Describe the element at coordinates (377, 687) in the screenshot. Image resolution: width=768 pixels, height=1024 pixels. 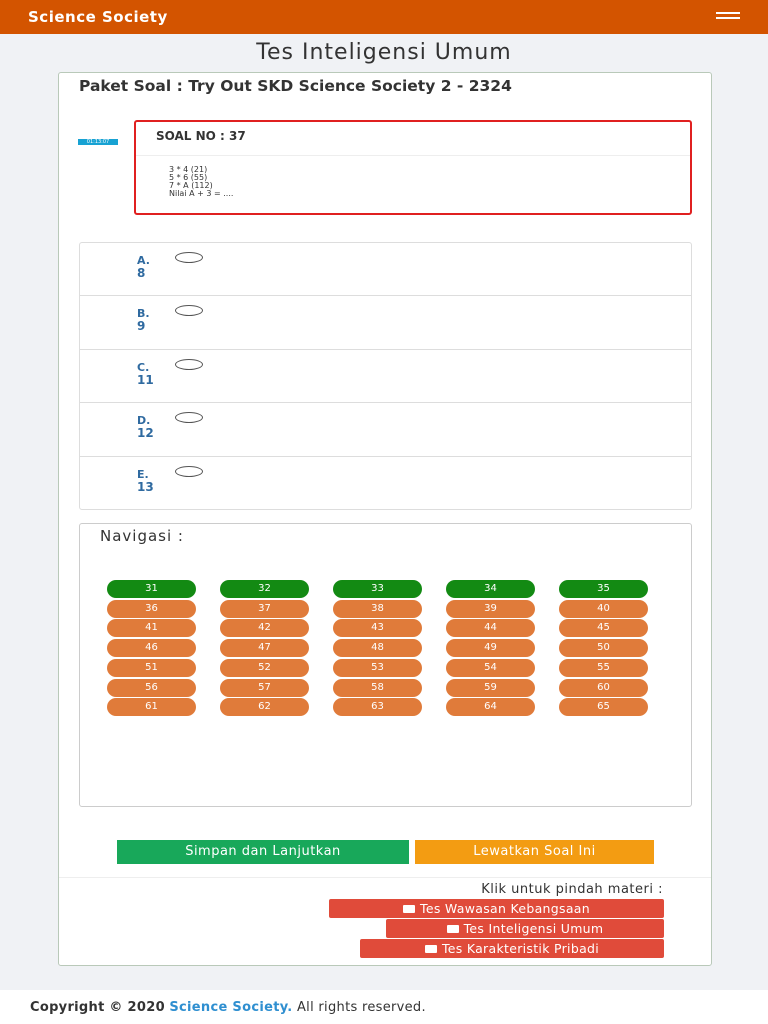
I see `nav-question-58: 58` at that location.